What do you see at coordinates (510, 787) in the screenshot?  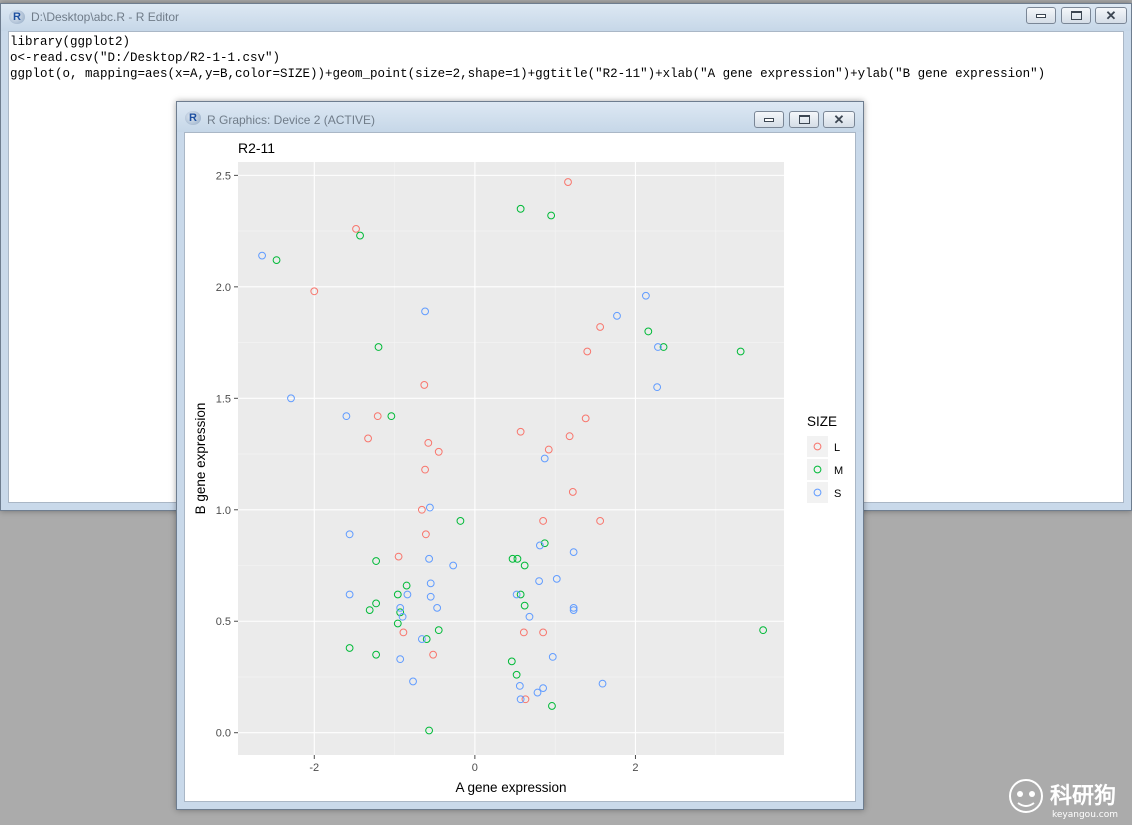 I see `x-axis-label: A gene expression` at bounding box center [510, 787].